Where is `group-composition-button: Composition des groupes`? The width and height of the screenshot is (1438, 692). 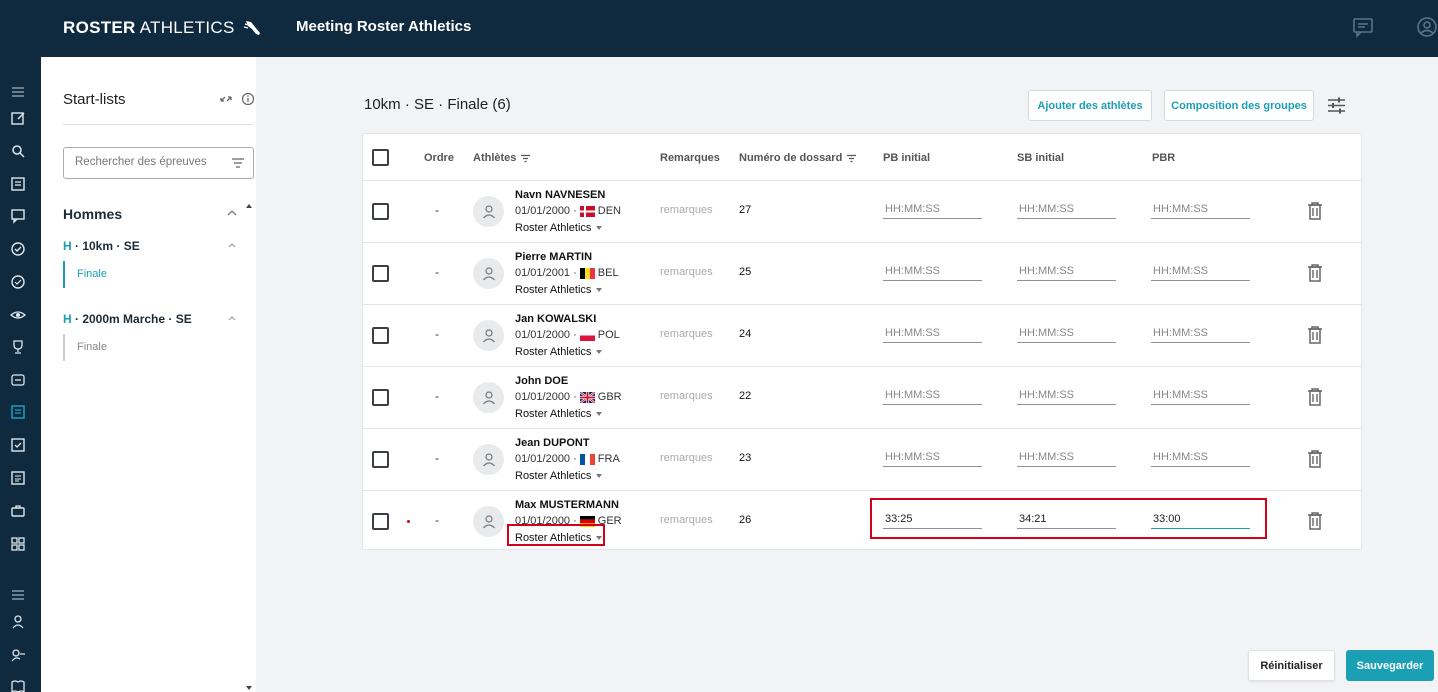 group-composition-button: Composition des groupes is located at coordinates (1239, 105).